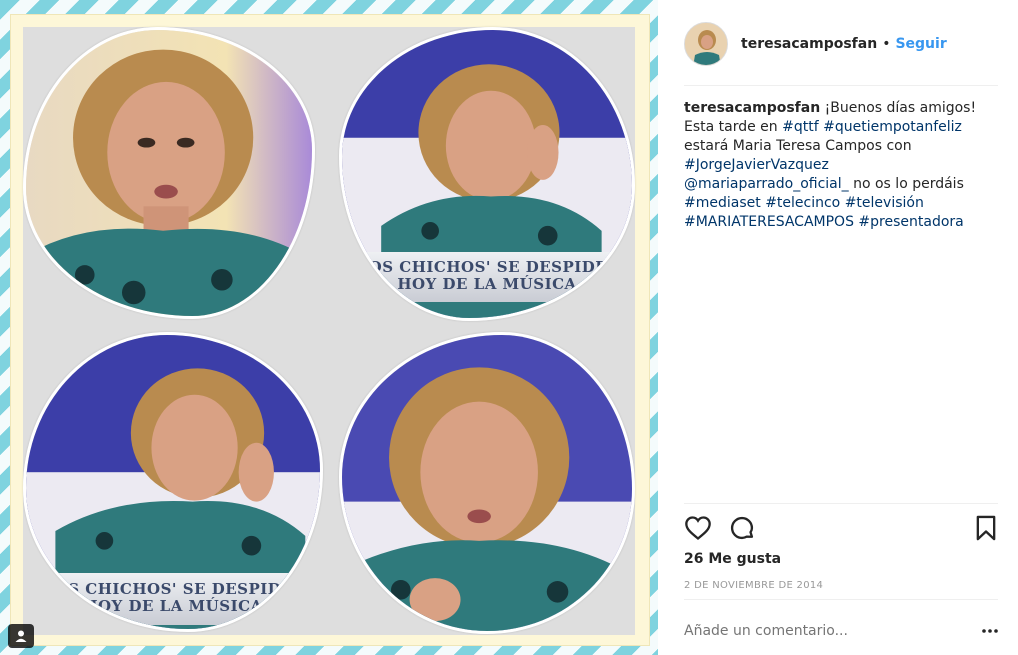  I want to click on hashtag-link: #MARIATERESACAMPOS, so click(769, 222).